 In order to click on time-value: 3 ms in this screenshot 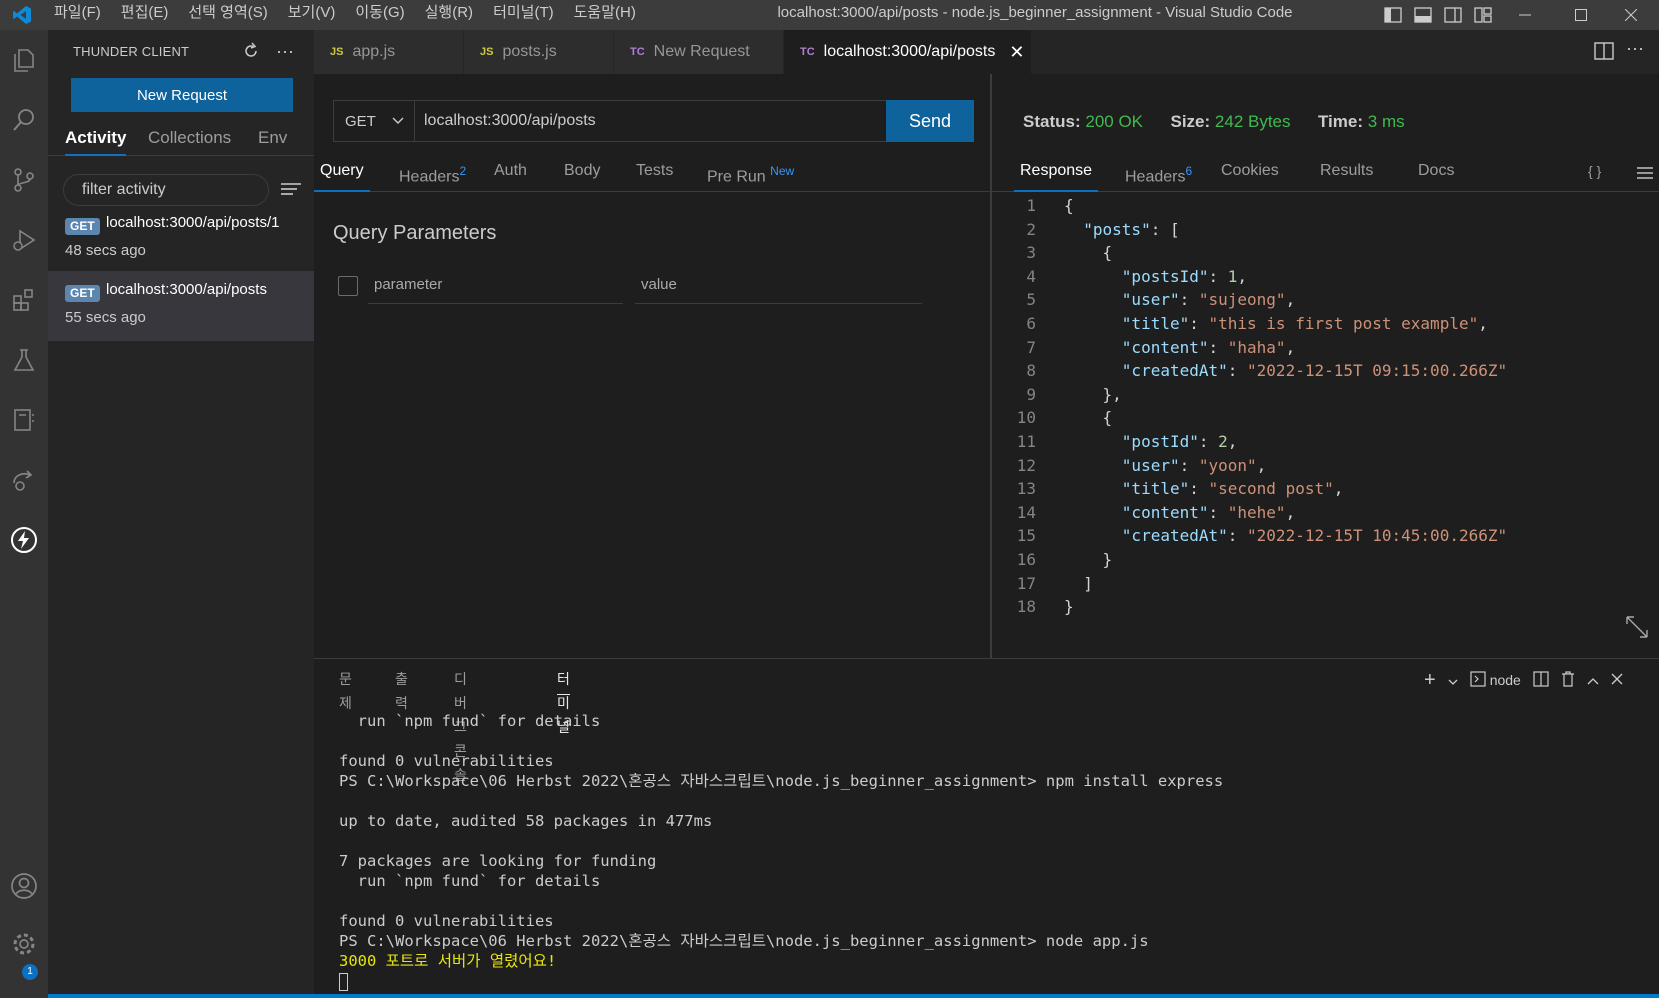, I will do `click(1386, 121)`.